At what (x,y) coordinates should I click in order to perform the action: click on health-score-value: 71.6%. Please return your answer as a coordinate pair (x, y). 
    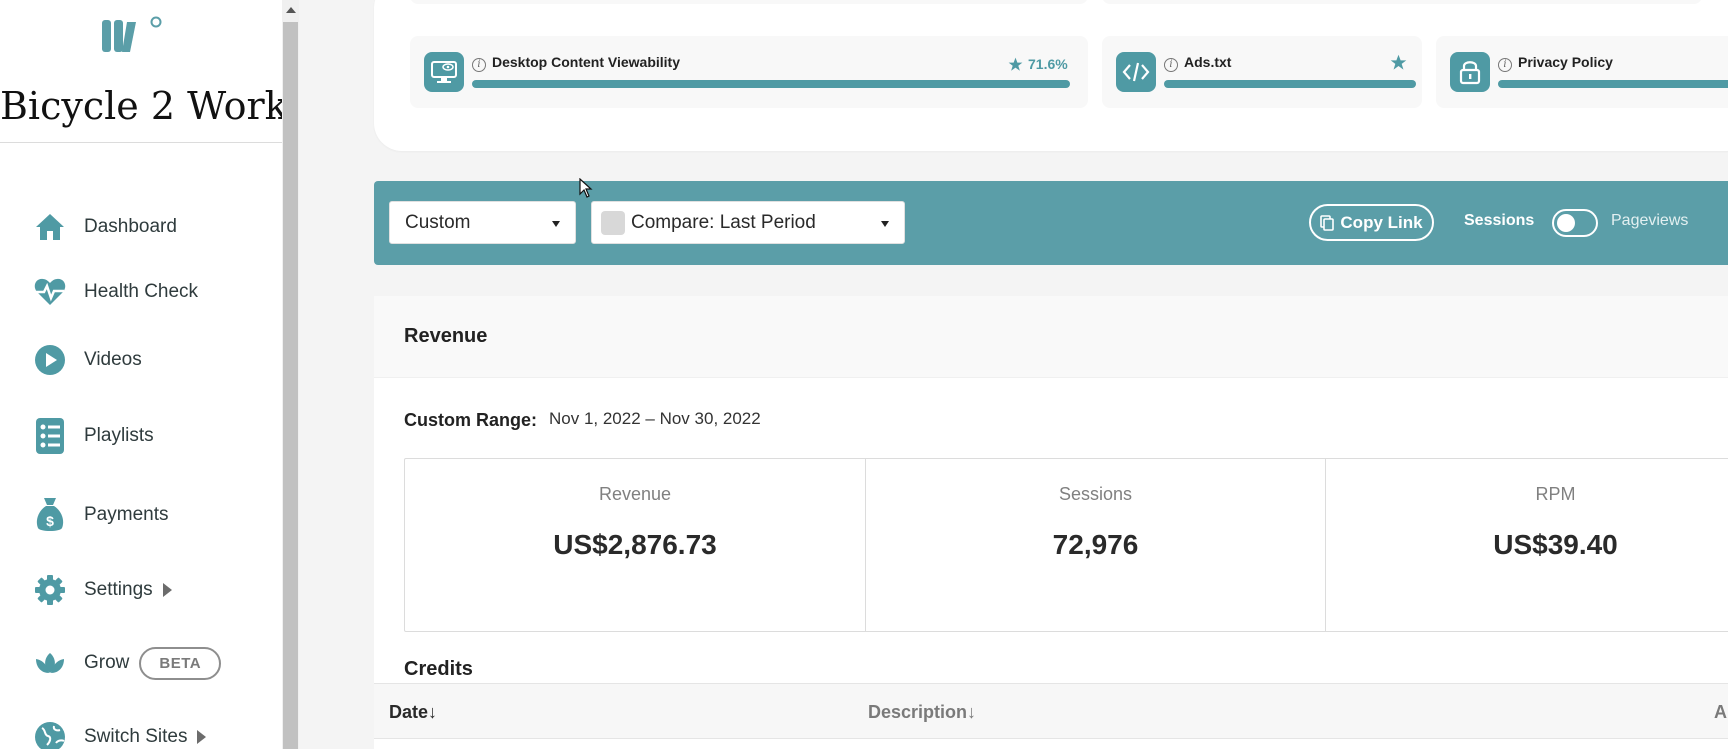
    Looking at the image, I should click on (1048, 64).